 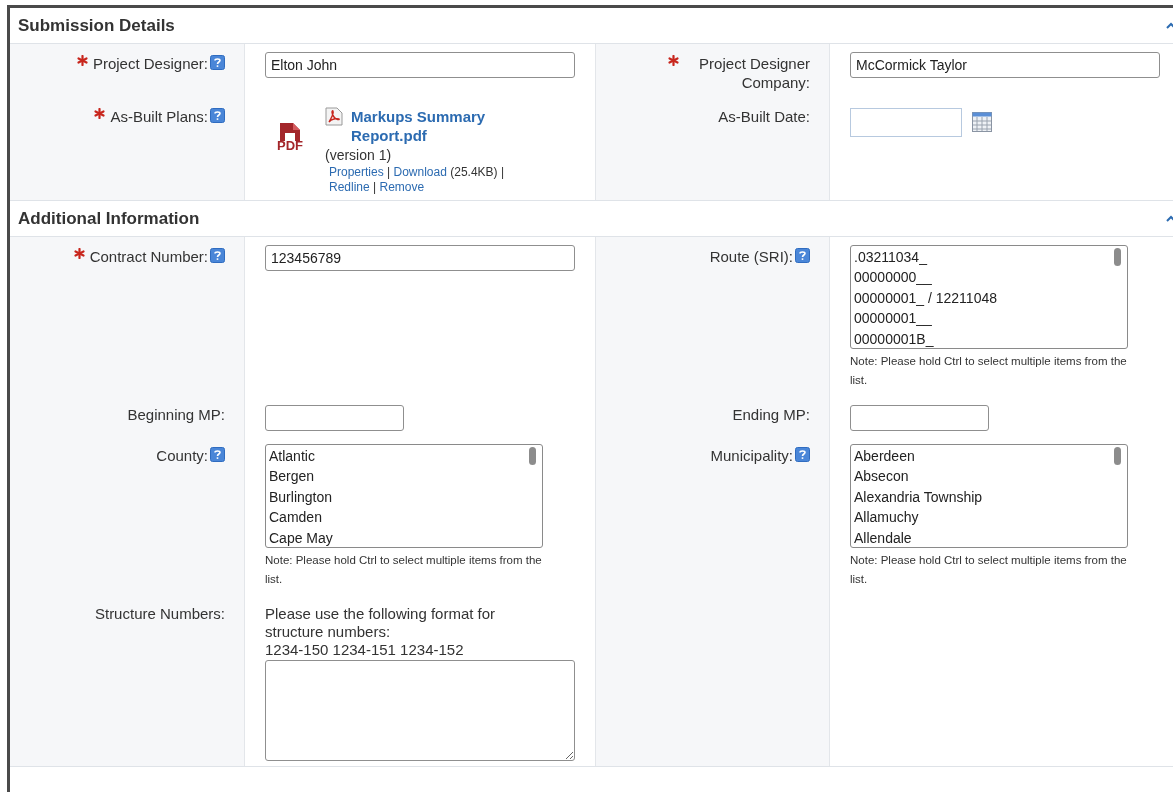 What do you see at coordinates (1005, 65) in the screenshot?
I see `text-field: McCormick Taylor` at bounding box center [1005, 65].